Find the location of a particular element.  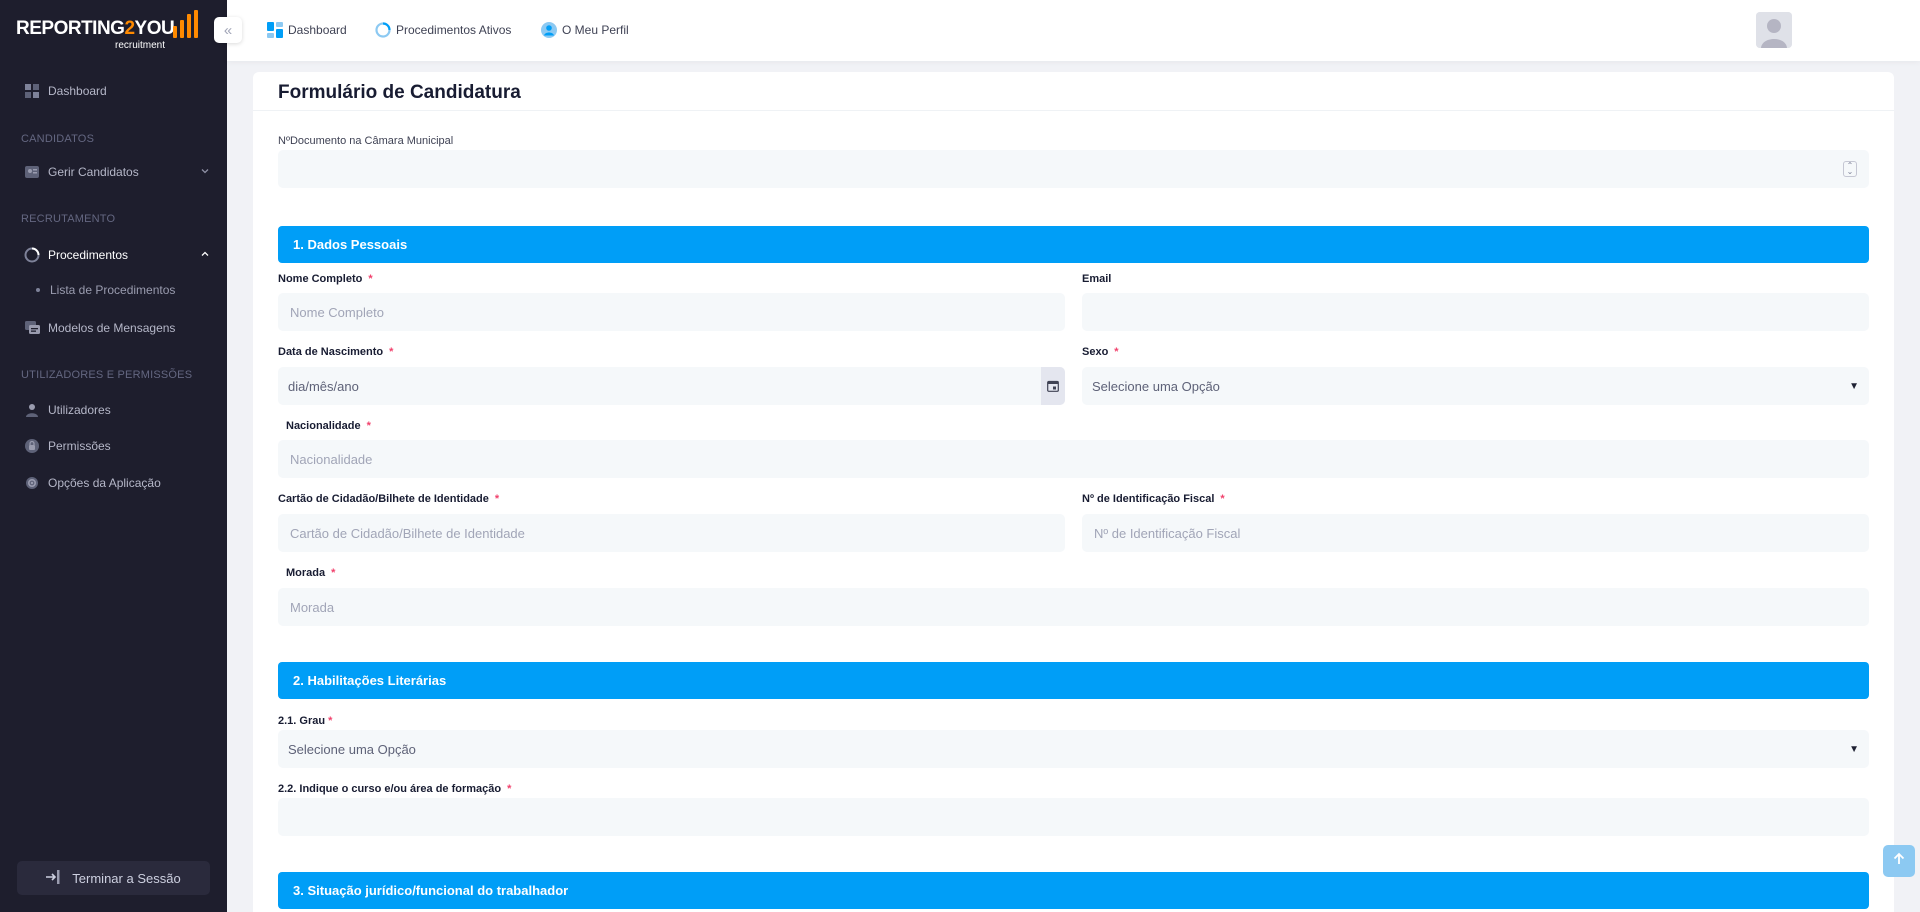

doc-number-input: ⌃ ⌄ is located at coordinates (1073, 169).